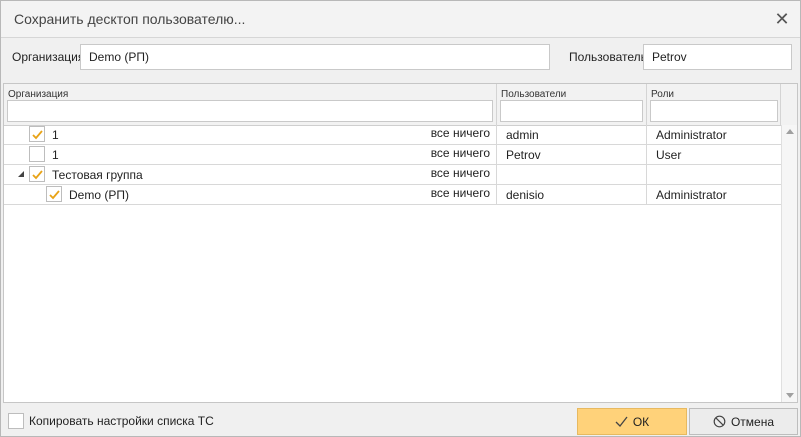  I want to click on cancel-button: Отмена, so click(743, 421).